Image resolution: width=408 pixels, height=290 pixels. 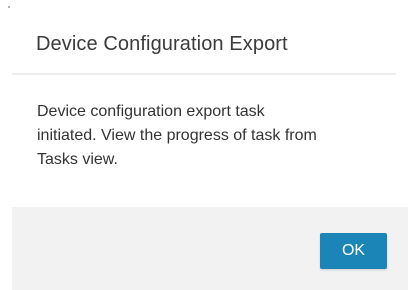 I want to click on ok-button: OK, so click(x=353, y=251).